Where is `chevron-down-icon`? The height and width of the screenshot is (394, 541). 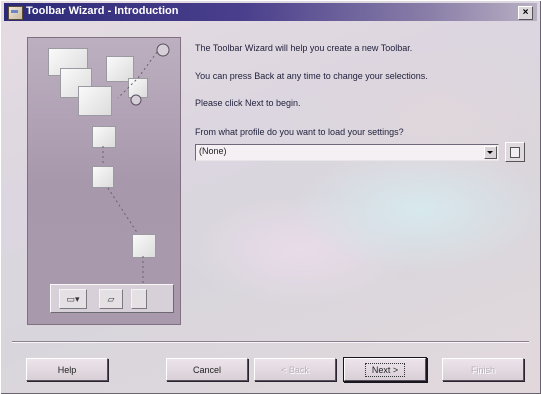 chevron-down-icon is located at coordinates (490, 152).